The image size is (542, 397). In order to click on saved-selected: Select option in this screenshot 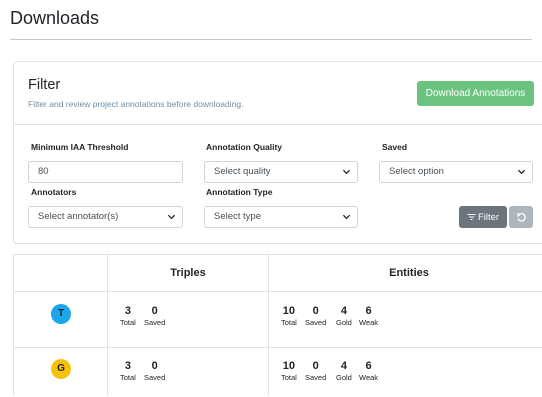, I will do `click(416, 171)`.